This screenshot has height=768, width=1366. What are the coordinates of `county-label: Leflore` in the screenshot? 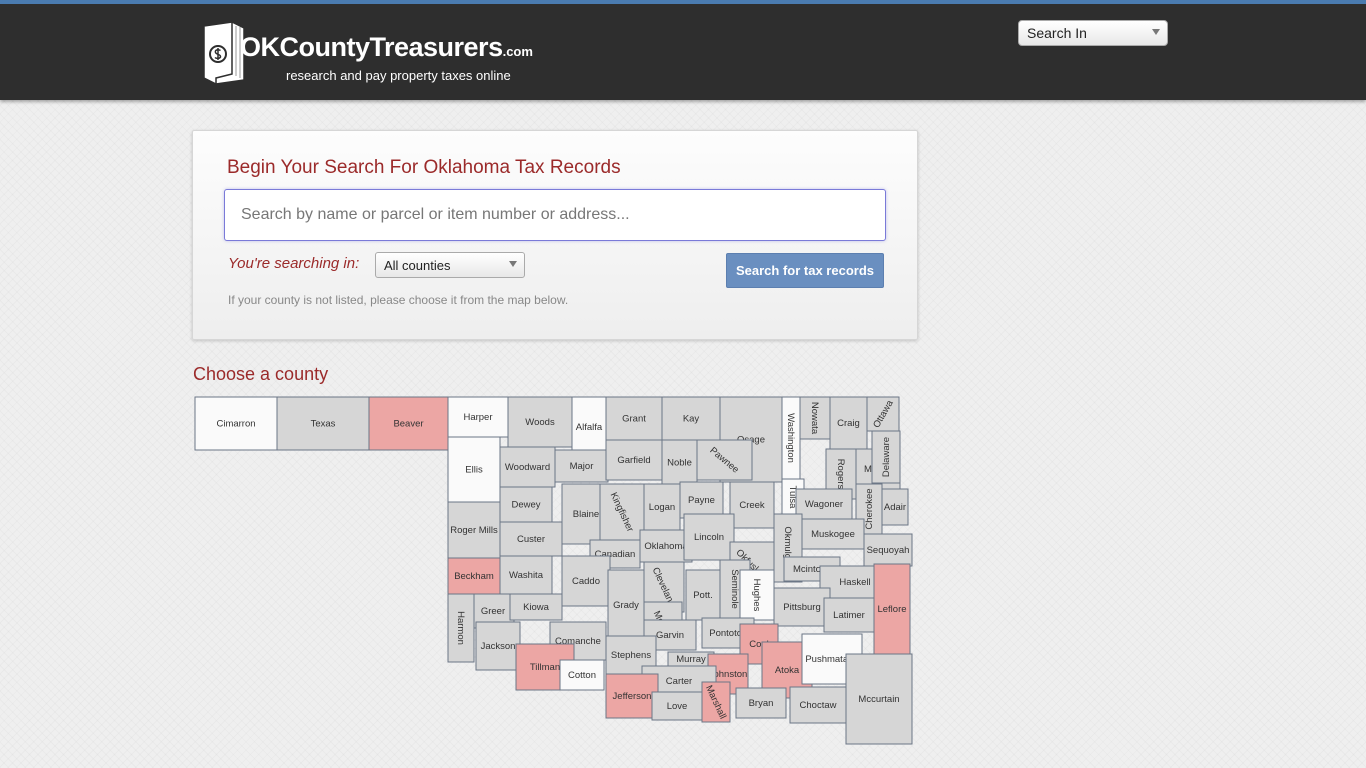 It's located at (891, 609).